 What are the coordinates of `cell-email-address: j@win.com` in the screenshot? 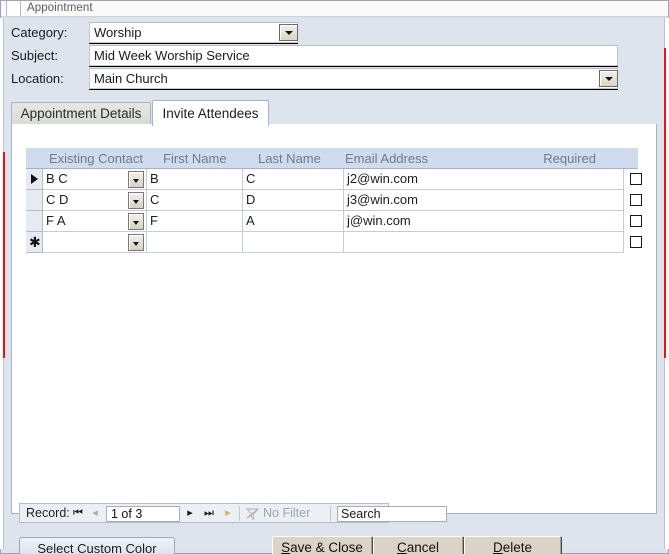 It's located at (484, 221).